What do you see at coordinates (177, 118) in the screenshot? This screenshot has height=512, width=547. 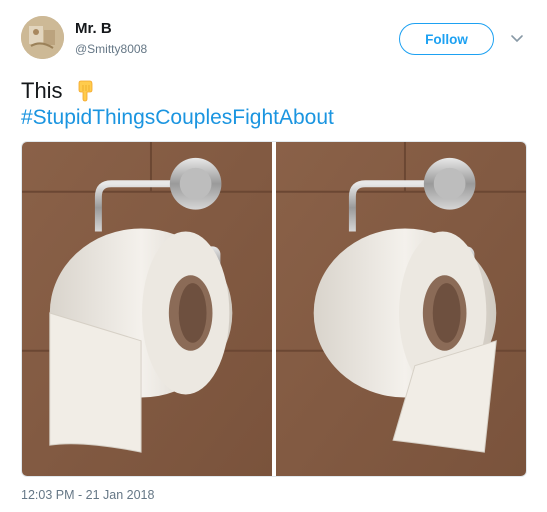 I see `hashtag-link: #StupidThingsCouplesFightAbout` at bounding box center [177, 118].